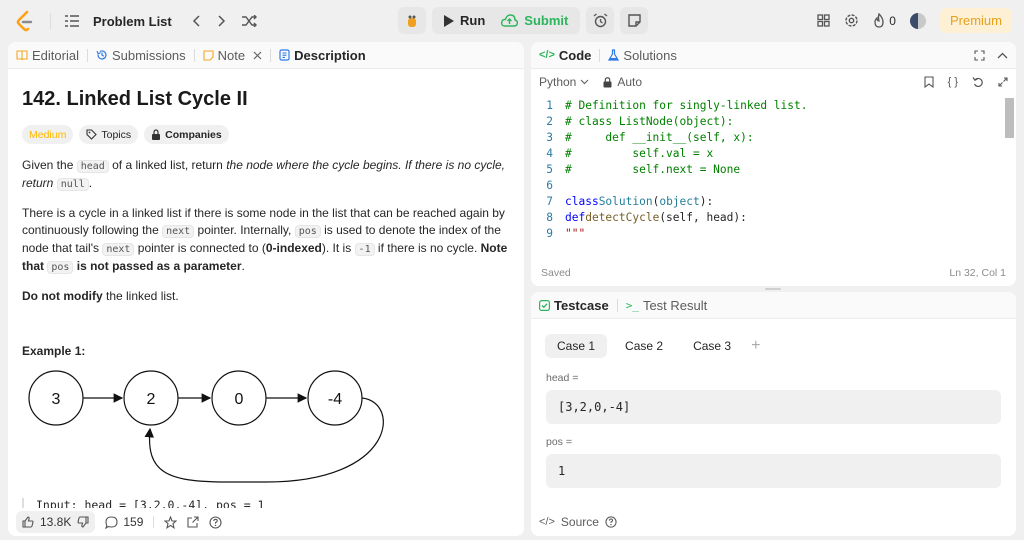 The height and width of the screenshot is (540, 1024). I want to click on inline-code: pos, so click(60, 267).